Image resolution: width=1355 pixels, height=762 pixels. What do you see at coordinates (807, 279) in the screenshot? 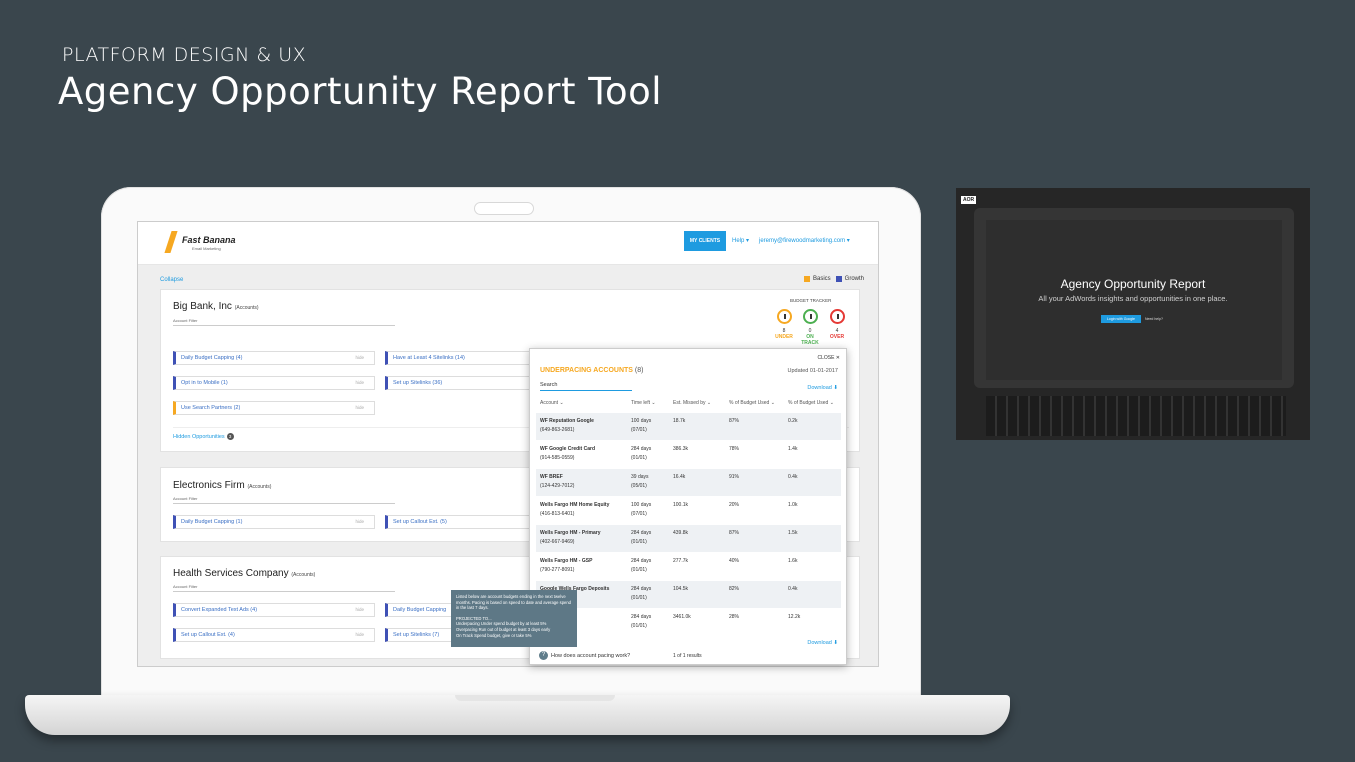
I see `basics-swatch` at bounding box center [807, 279].